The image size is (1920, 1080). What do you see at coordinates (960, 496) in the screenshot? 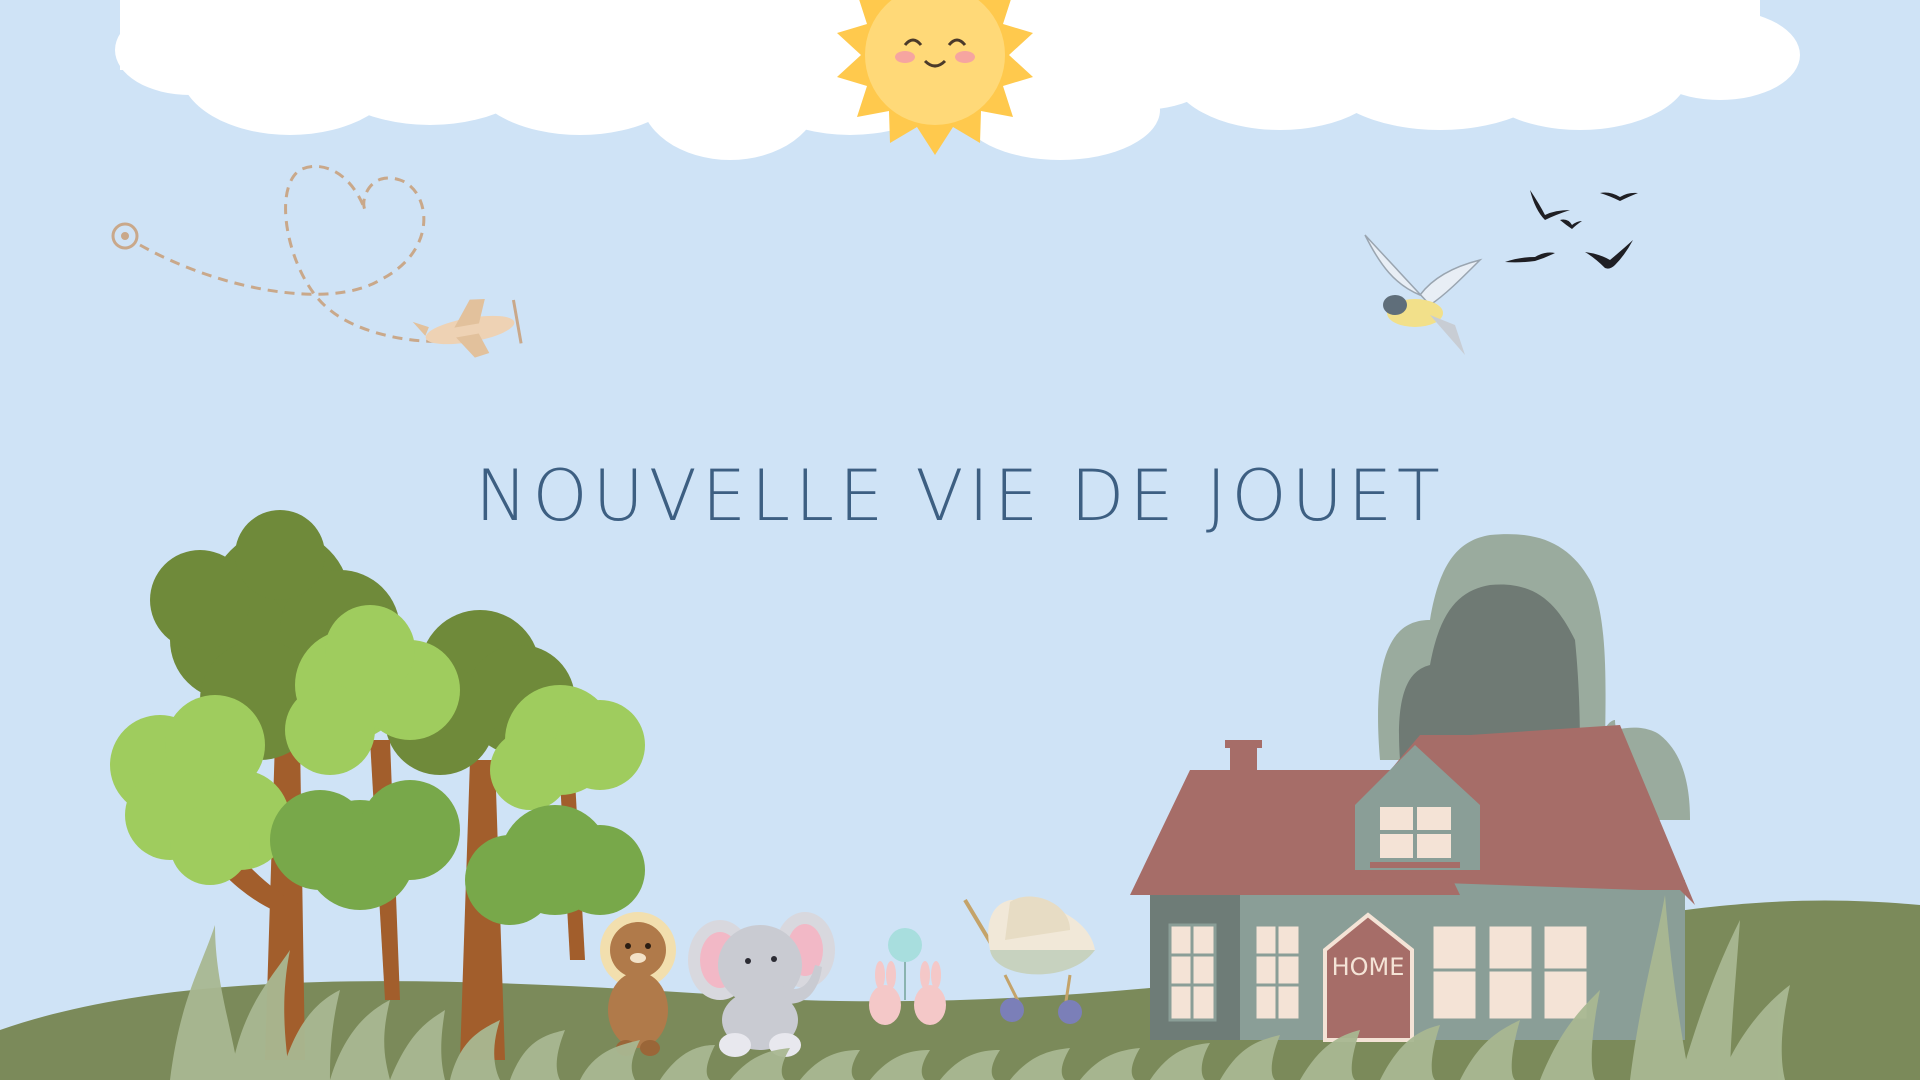
I see `page-title: NOUVELLE VIE DE JOUET` at bounding box center [960, 496].